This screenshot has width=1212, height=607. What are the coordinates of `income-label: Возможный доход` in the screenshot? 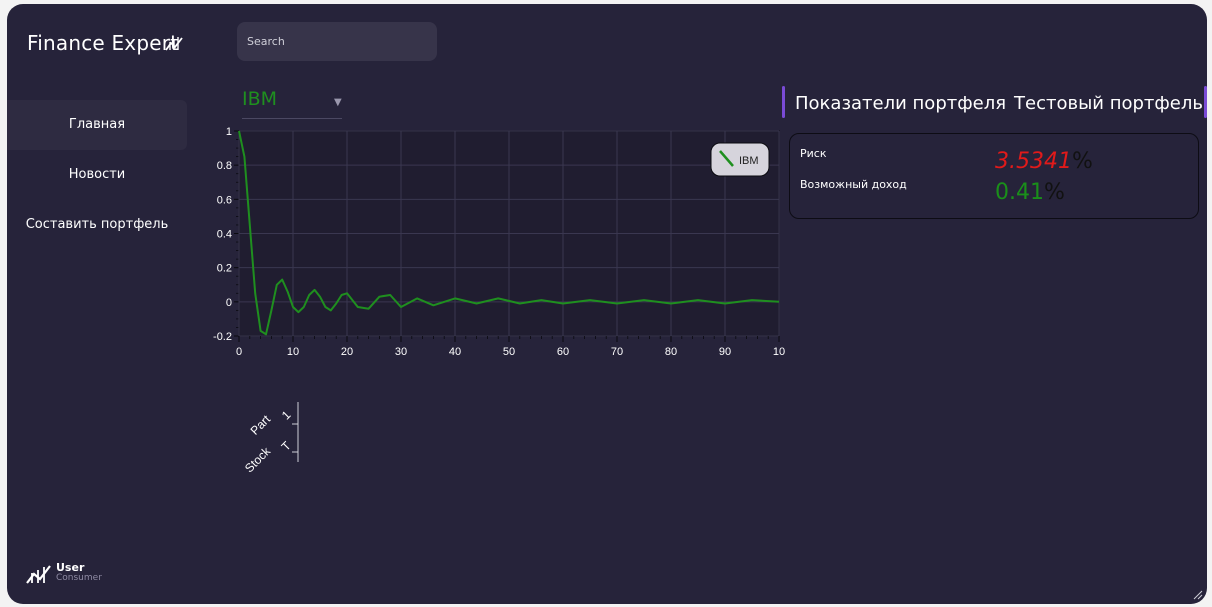 It's located at (853, 184).